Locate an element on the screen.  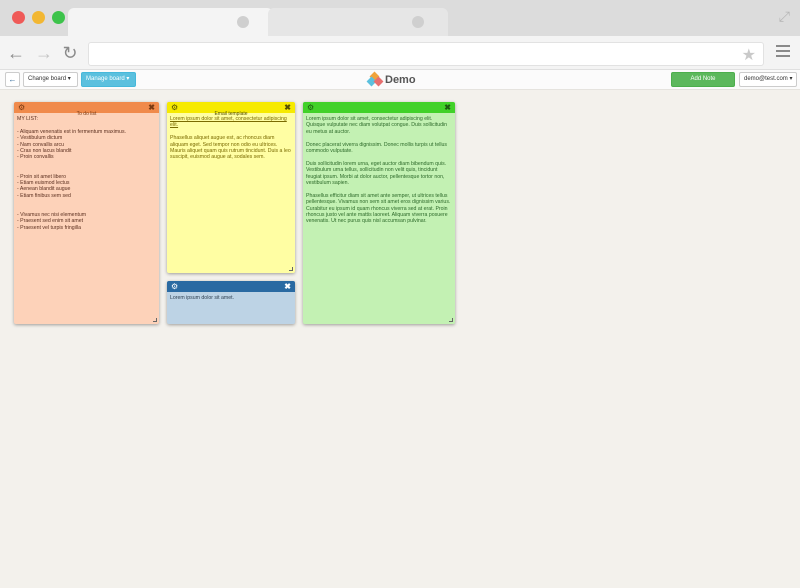
address-bar is located at coordinates (426, 54).